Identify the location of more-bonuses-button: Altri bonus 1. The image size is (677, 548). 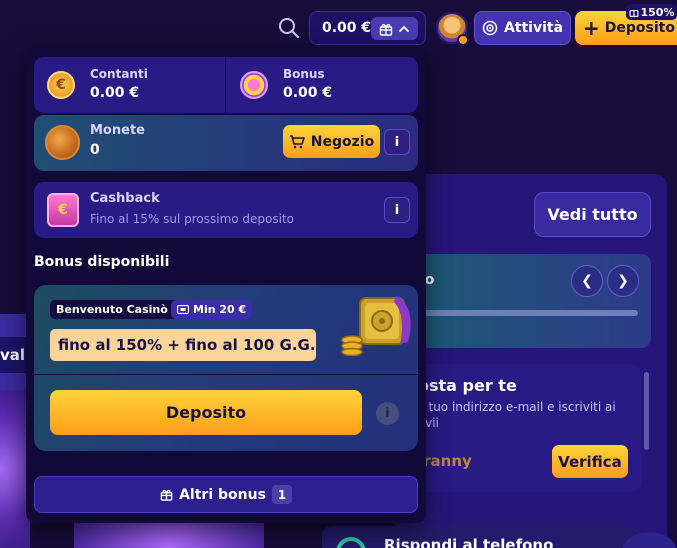
(226, 494).